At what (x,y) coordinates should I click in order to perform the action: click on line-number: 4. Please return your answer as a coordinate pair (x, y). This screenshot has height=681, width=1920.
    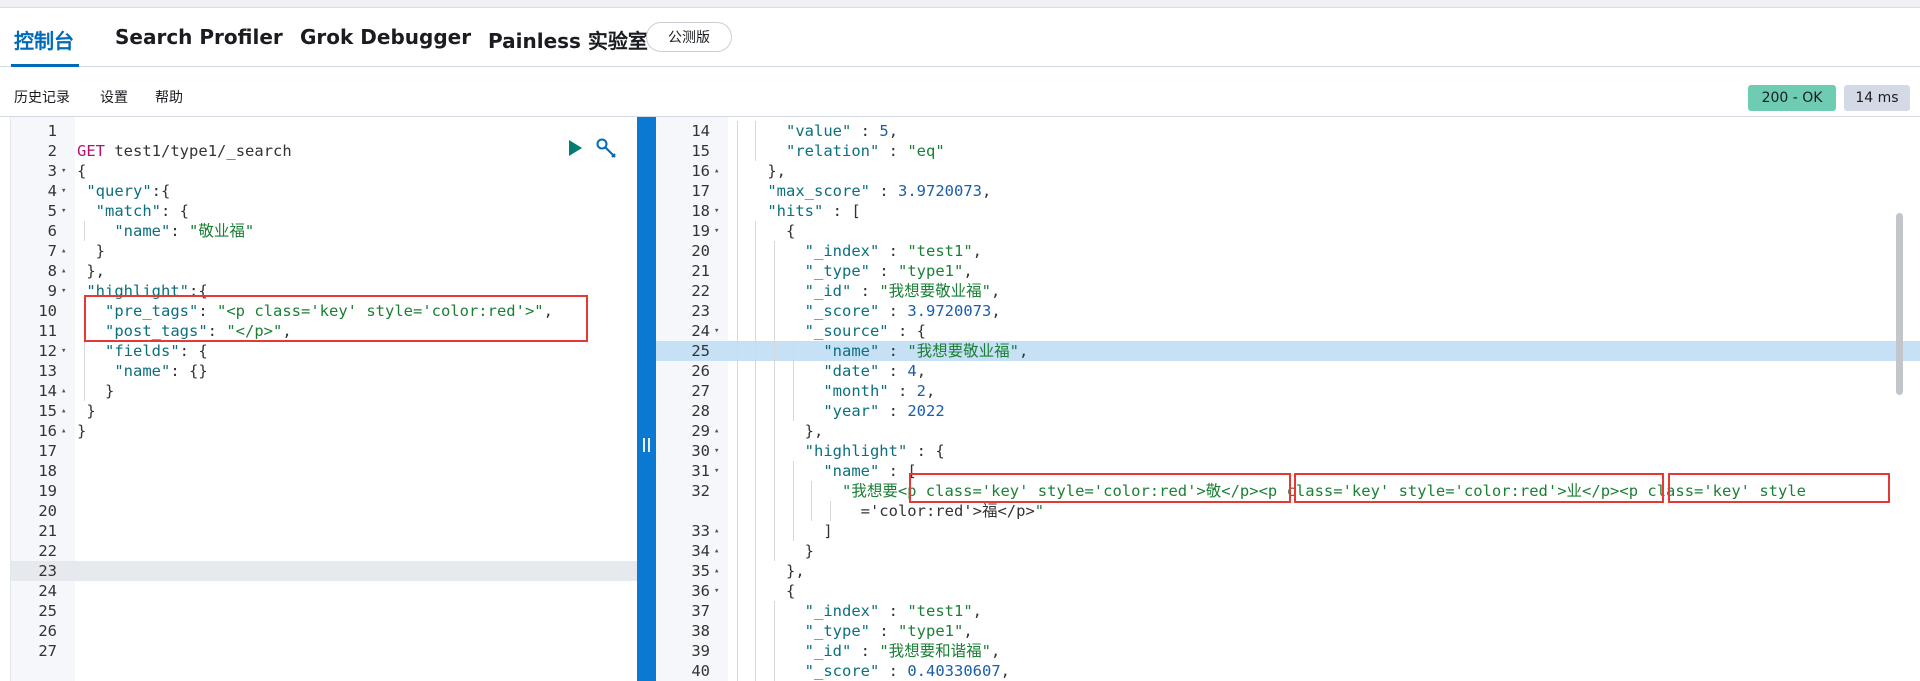
    Looking at the image, I should click on (52, 191).